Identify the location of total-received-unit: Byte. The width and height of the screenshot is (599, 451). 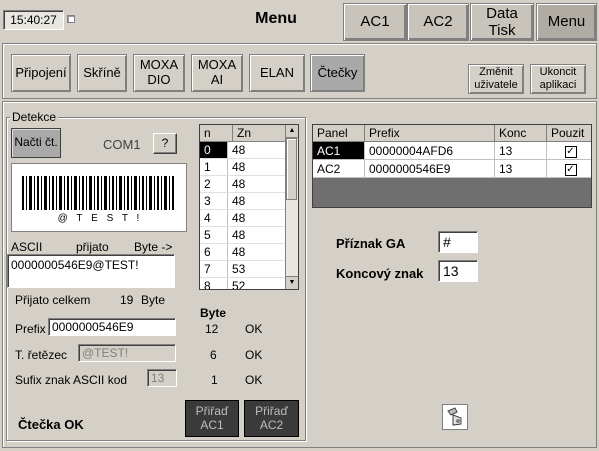
(153, 300).